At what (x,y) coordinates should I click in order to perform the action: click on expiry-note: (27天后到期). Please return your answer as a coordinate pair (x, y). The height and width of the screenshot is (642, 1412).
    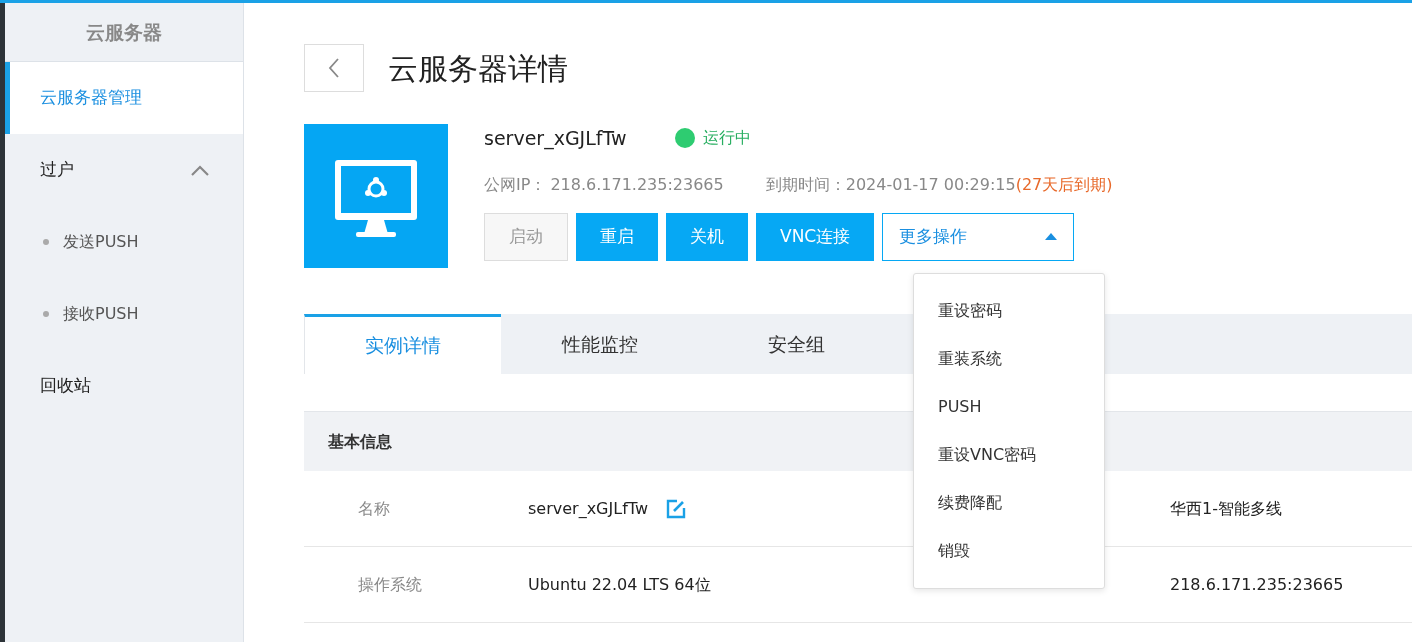
    Looking at the image, I should click on (1064, 184).